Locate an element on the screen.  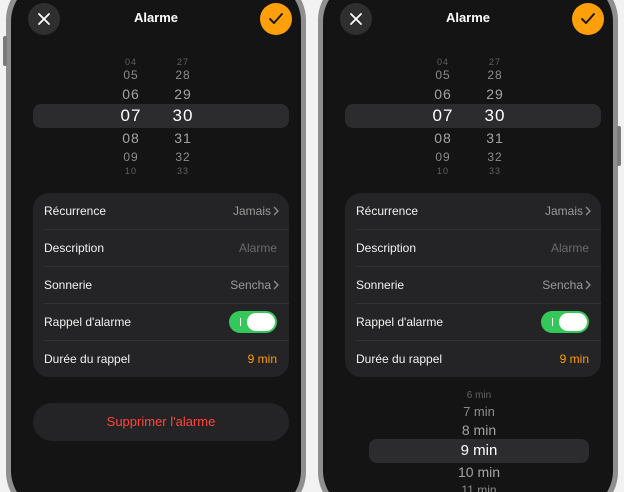
duration-selected: 9 min is located at coordinates (468, 450).